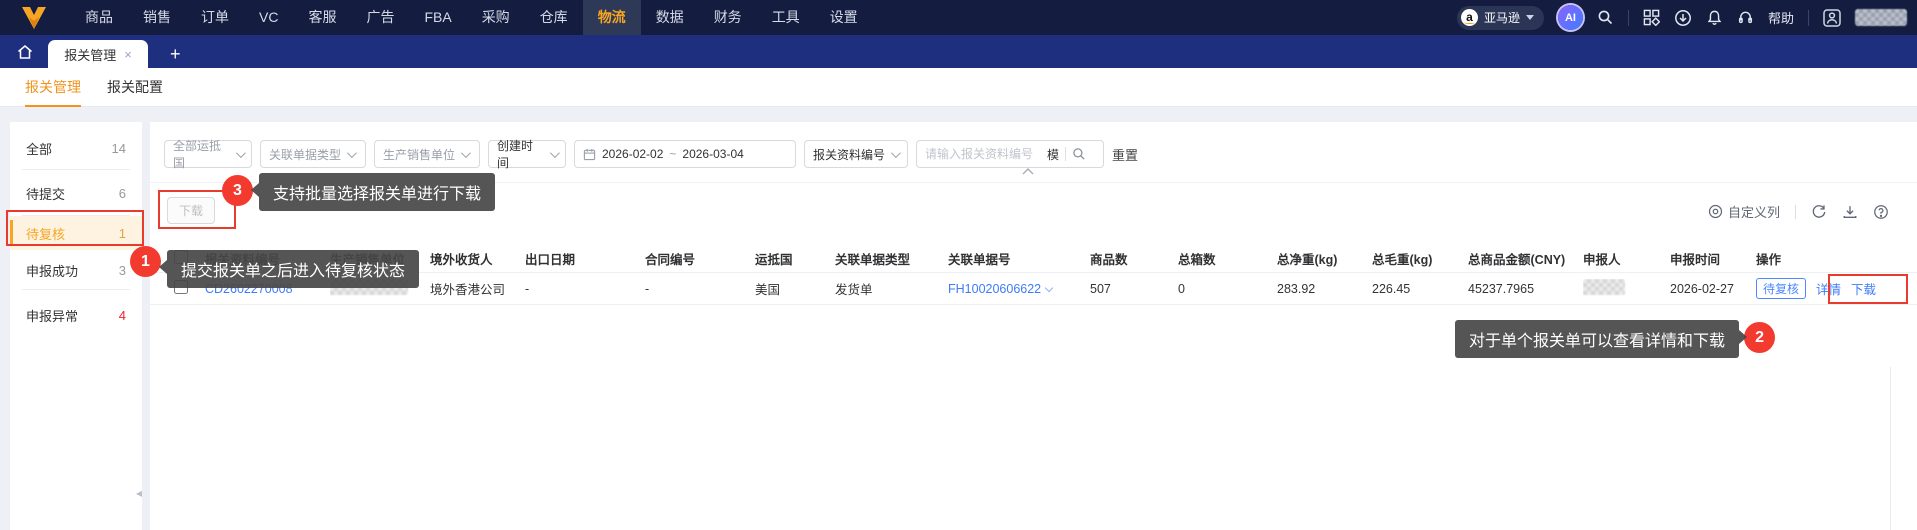 This screenshot has height=530, width=1917. Describe the element at coordinates (713, 154) in the screenshot. I see `date-end: 2026-03-04` at that location.